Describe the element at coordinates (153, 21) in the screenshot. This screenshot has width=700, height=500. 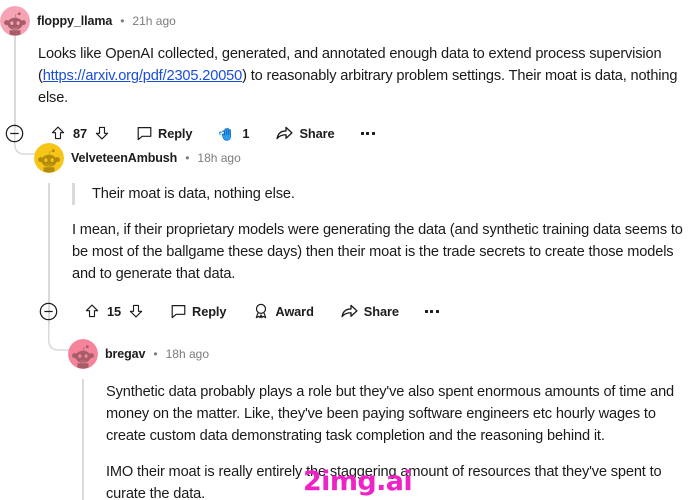
I see `comment-timestamp: 21h ago` at that location.